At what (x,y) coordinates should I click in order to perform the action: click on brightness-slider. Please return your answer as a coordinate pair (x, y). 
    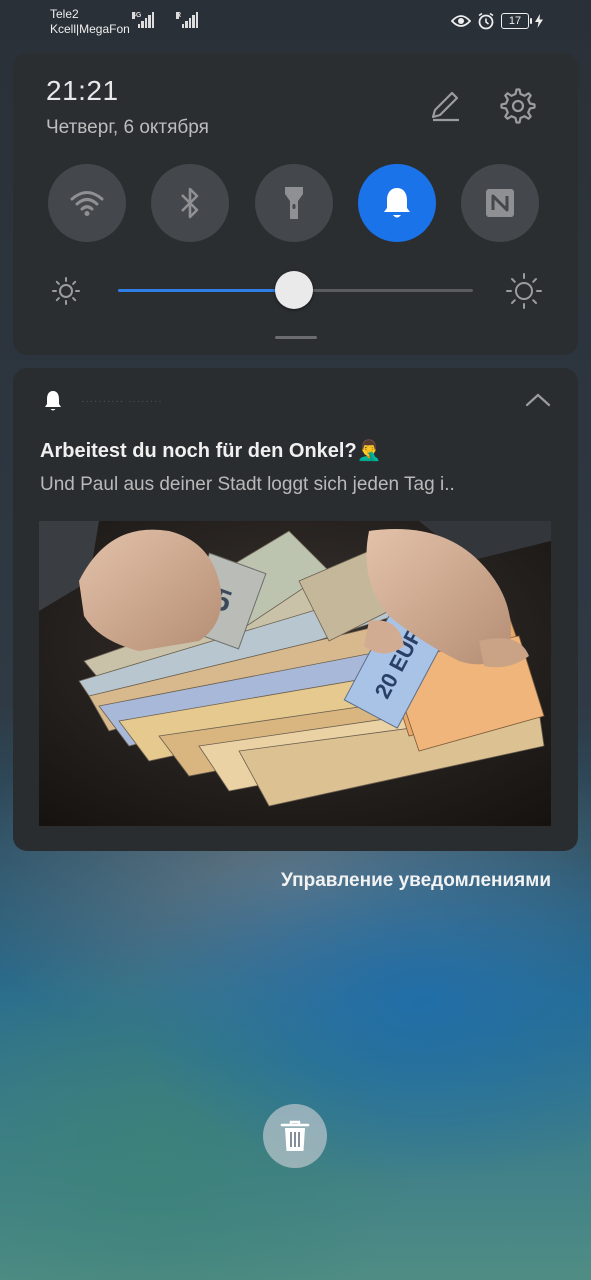
    Looking at the image, I should click on (295, 290).